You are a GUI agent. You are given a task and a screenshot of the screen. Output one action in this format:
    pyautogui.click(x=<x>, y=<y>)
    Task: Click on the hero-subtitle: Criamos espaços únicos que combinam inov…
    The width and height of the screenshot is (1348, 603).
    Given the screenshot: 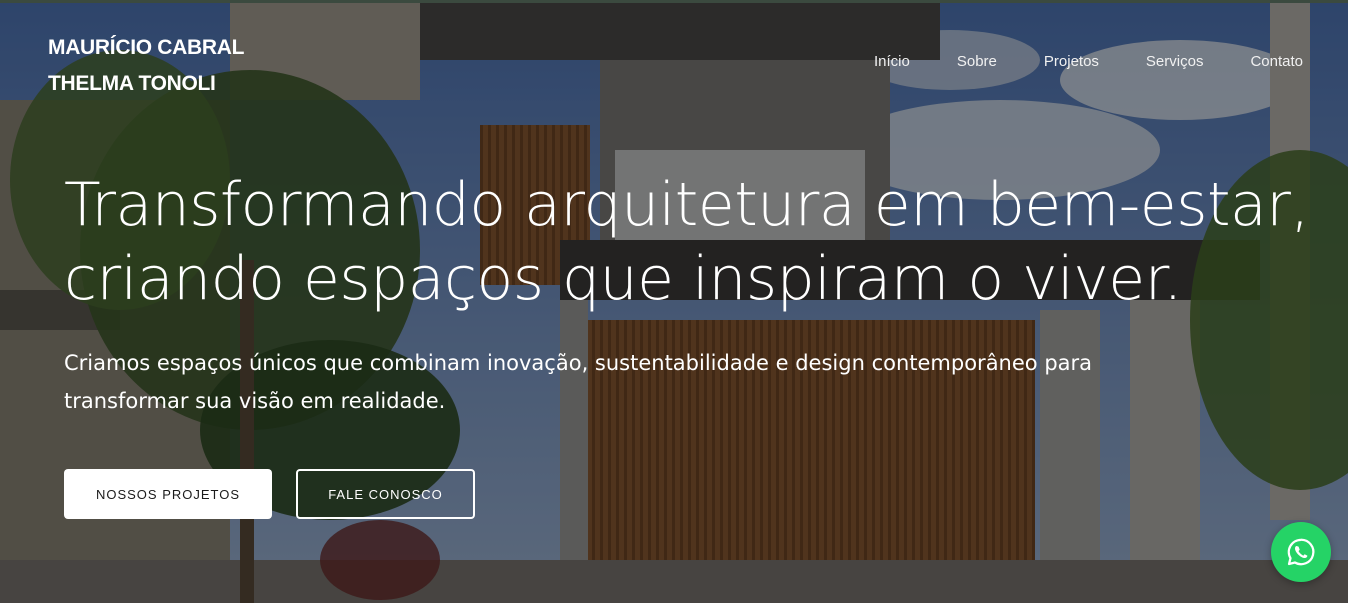 What is the action you would take?
    pyautogui.click(x=679, y=382)
    